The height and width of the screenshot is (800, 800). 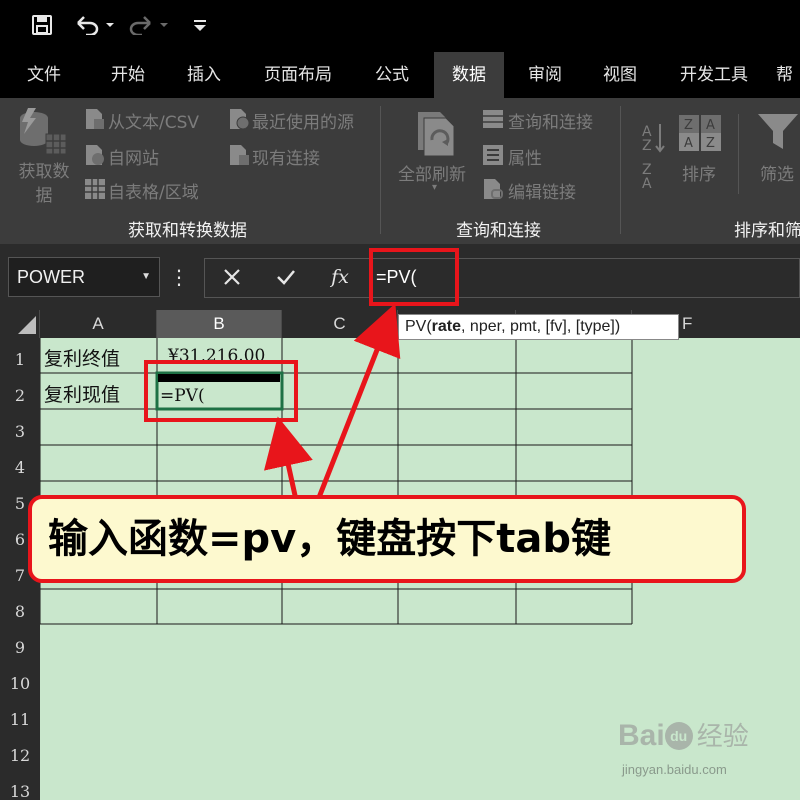 I want to click on undo-icon, so click(x=94, y=25).